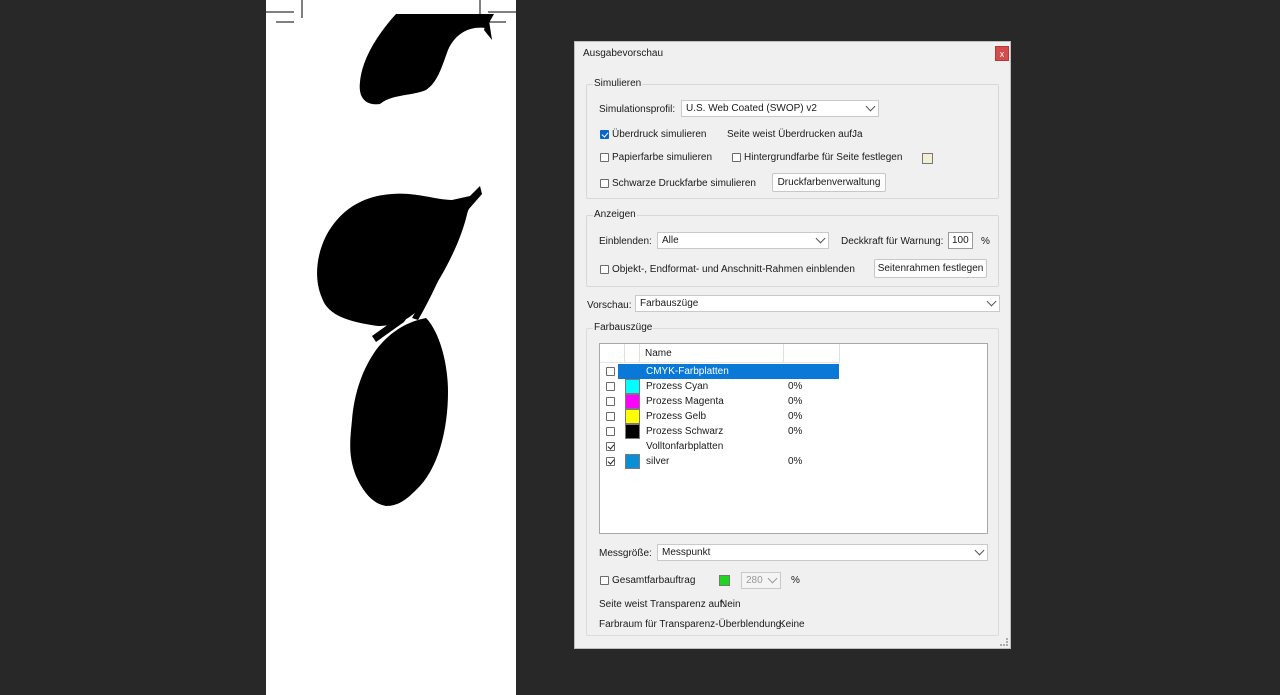 The height and width of the screenshot is (695, 1280). I want to click on show-select: Alle, so click(743, 240).